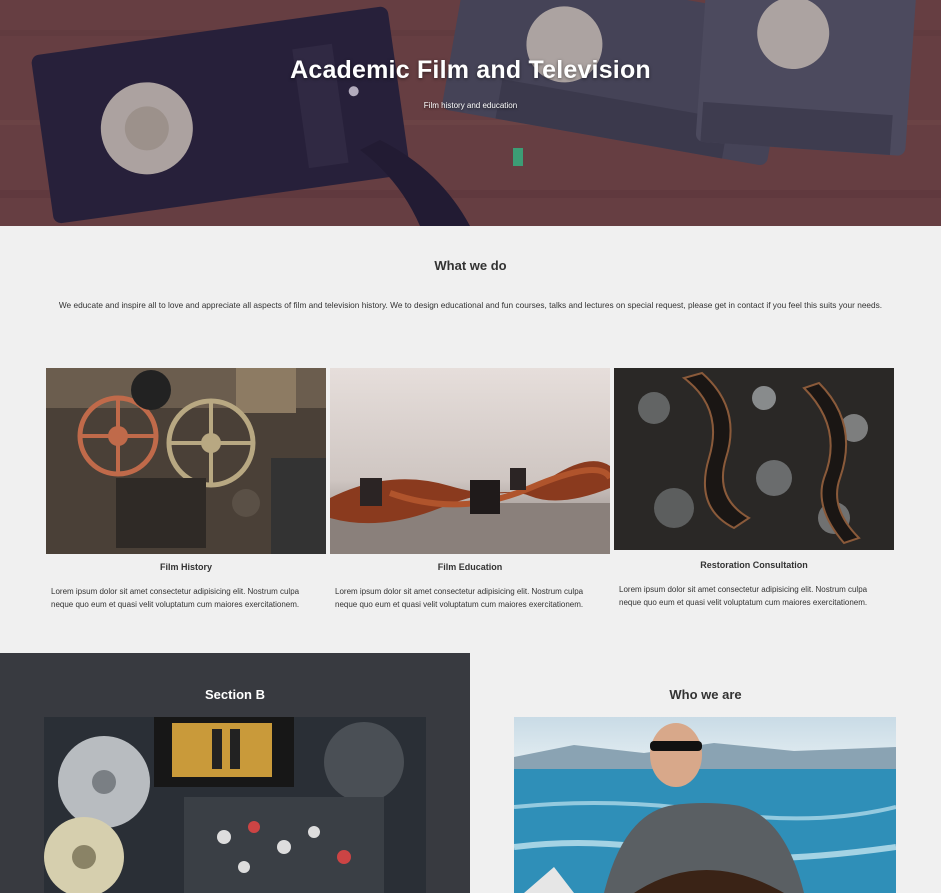 Image resolution: width=941 pixels, height=893 pixels. Describe the element at coordinates (470, 265) in the screenshot. I see `what-we-do-heading: What we do` at that location.